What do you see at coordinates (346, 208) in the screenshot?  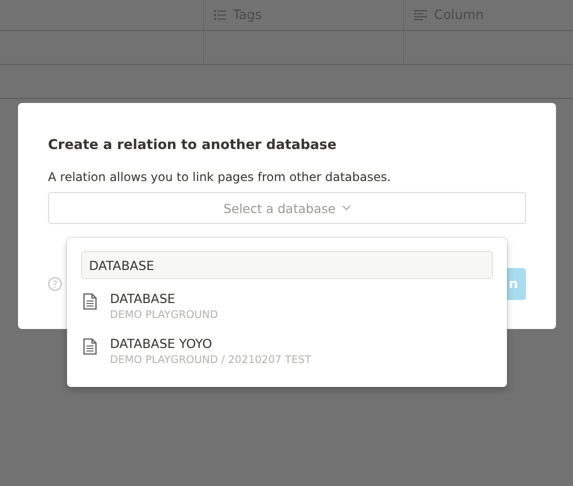 I see `chevron-down-icon` at bounding box center [346, 208].